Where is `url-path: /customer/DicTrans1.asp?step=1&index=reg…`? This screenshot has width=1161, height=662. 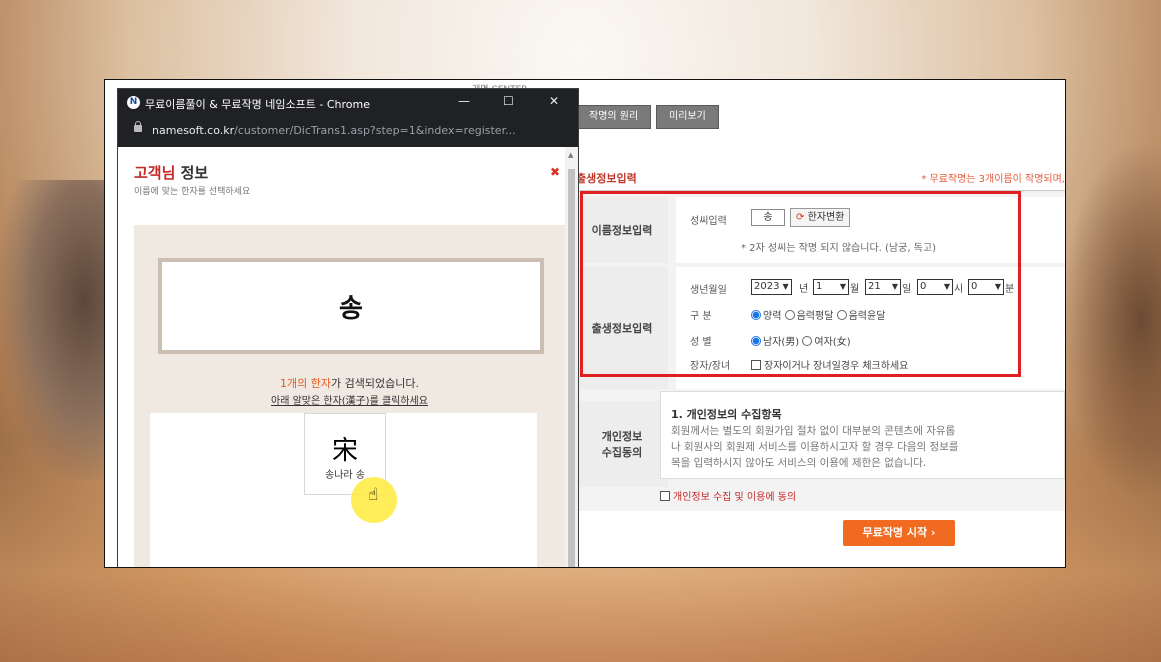 url-path: /customer/DicTrans1.asp?step=1&index=reg… is located at coordinates (375, 130).